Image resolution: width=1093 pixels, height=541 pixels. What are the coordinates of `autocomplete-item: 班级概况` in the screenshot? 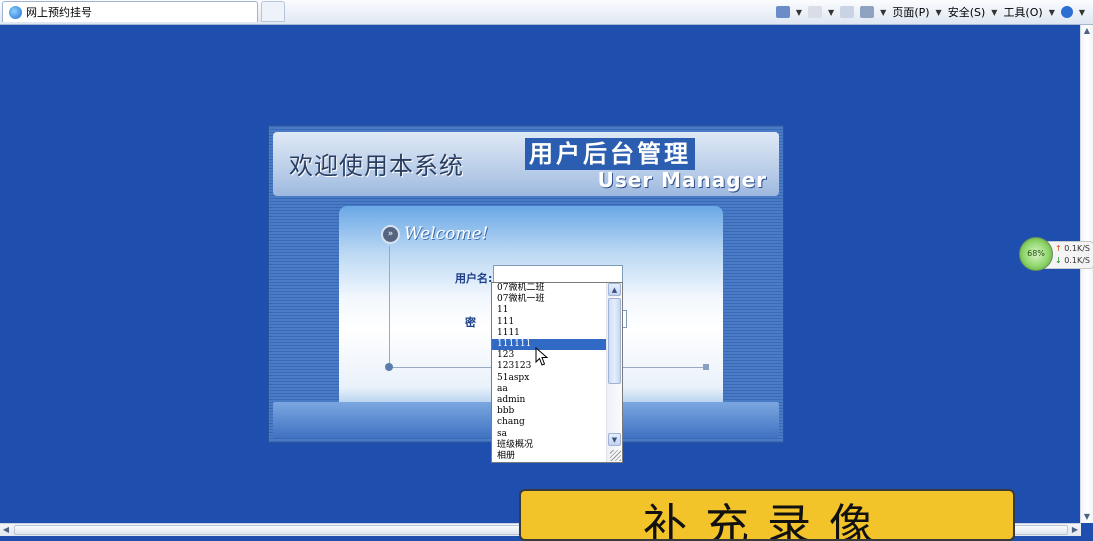 It's located at (552, 445).